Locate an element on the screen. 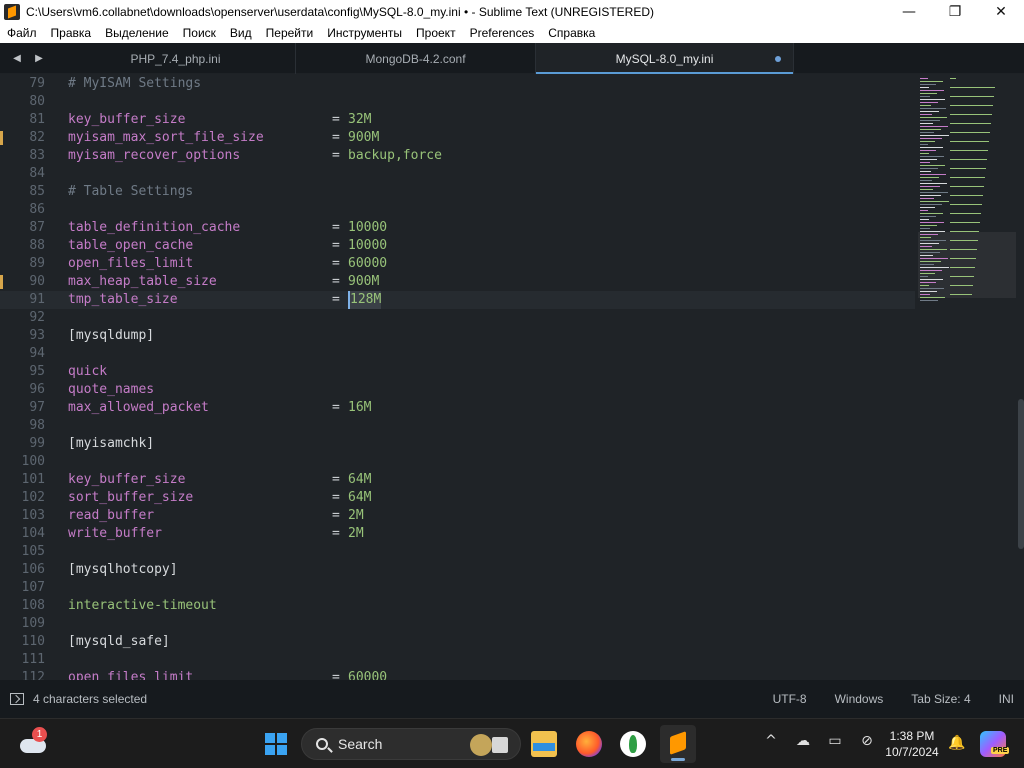  code-line: 89 open_files_limit = 60000 is located at coordinates (457, 264).